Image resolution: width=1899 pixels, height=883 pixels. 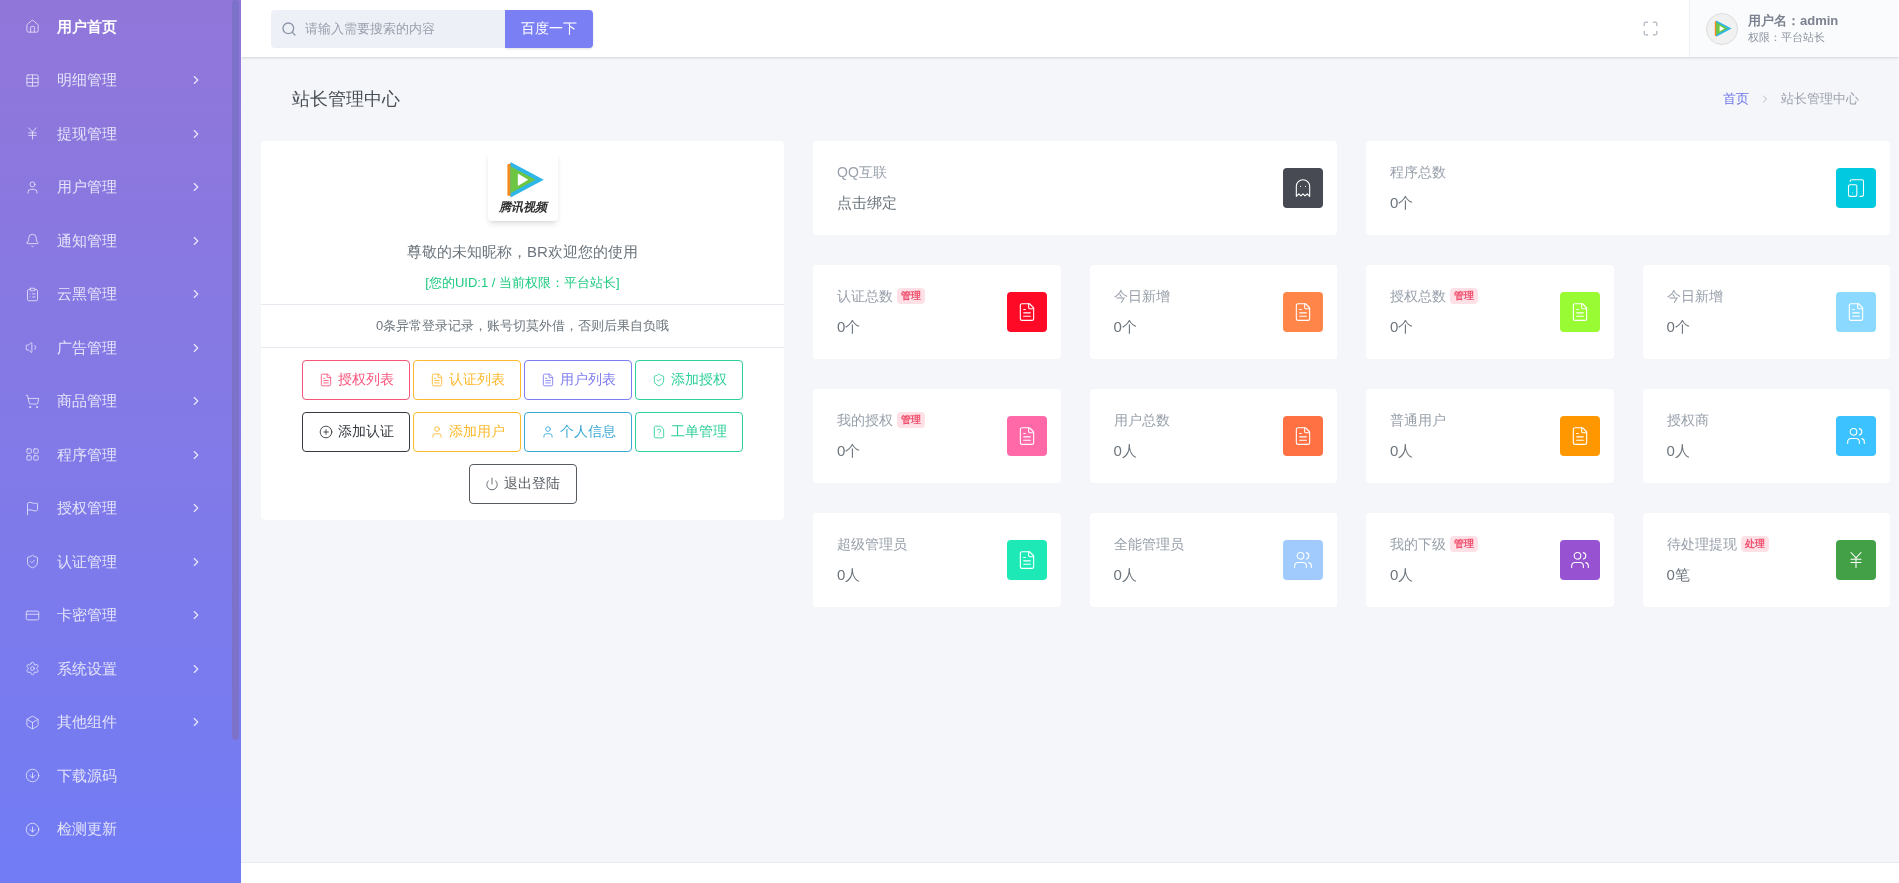 I want to click on fullscreen-icon, so click(x=1650, y=28).